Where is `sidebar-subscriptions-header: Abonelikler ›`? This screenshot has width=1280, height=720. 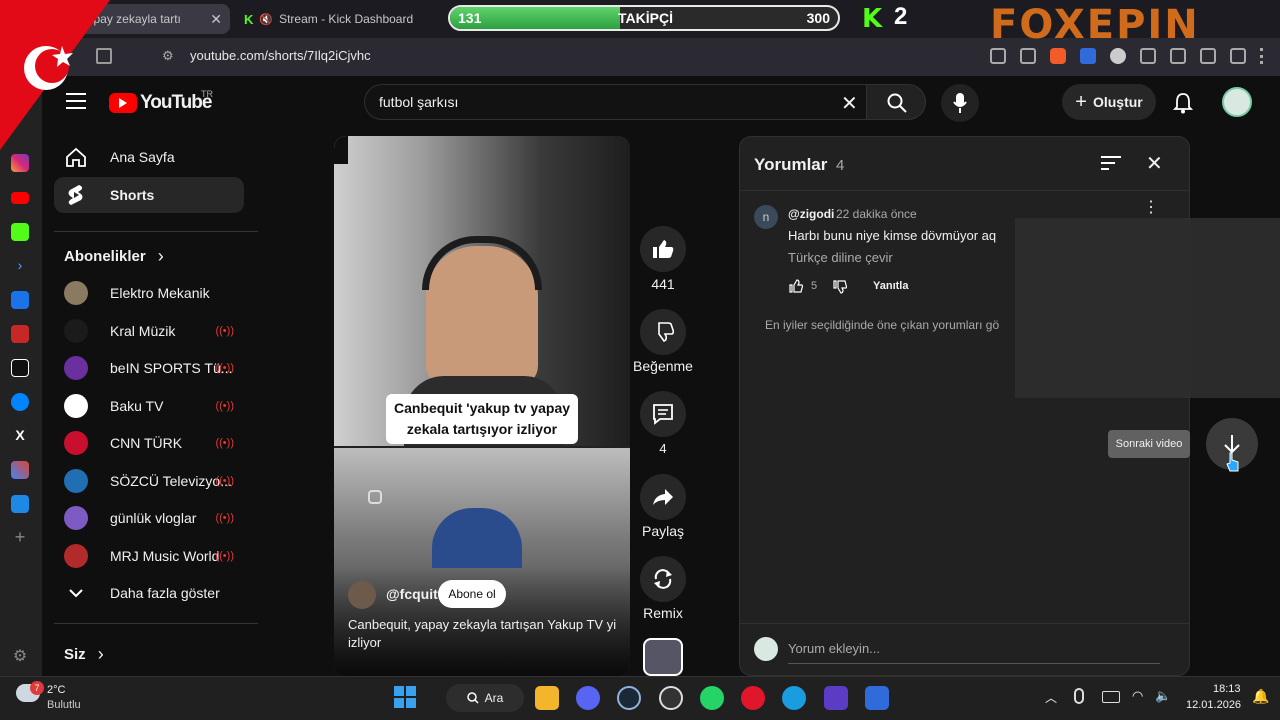 sidebar-subscriptions-header: Abonelikler › is located at coordinates (149, 256).